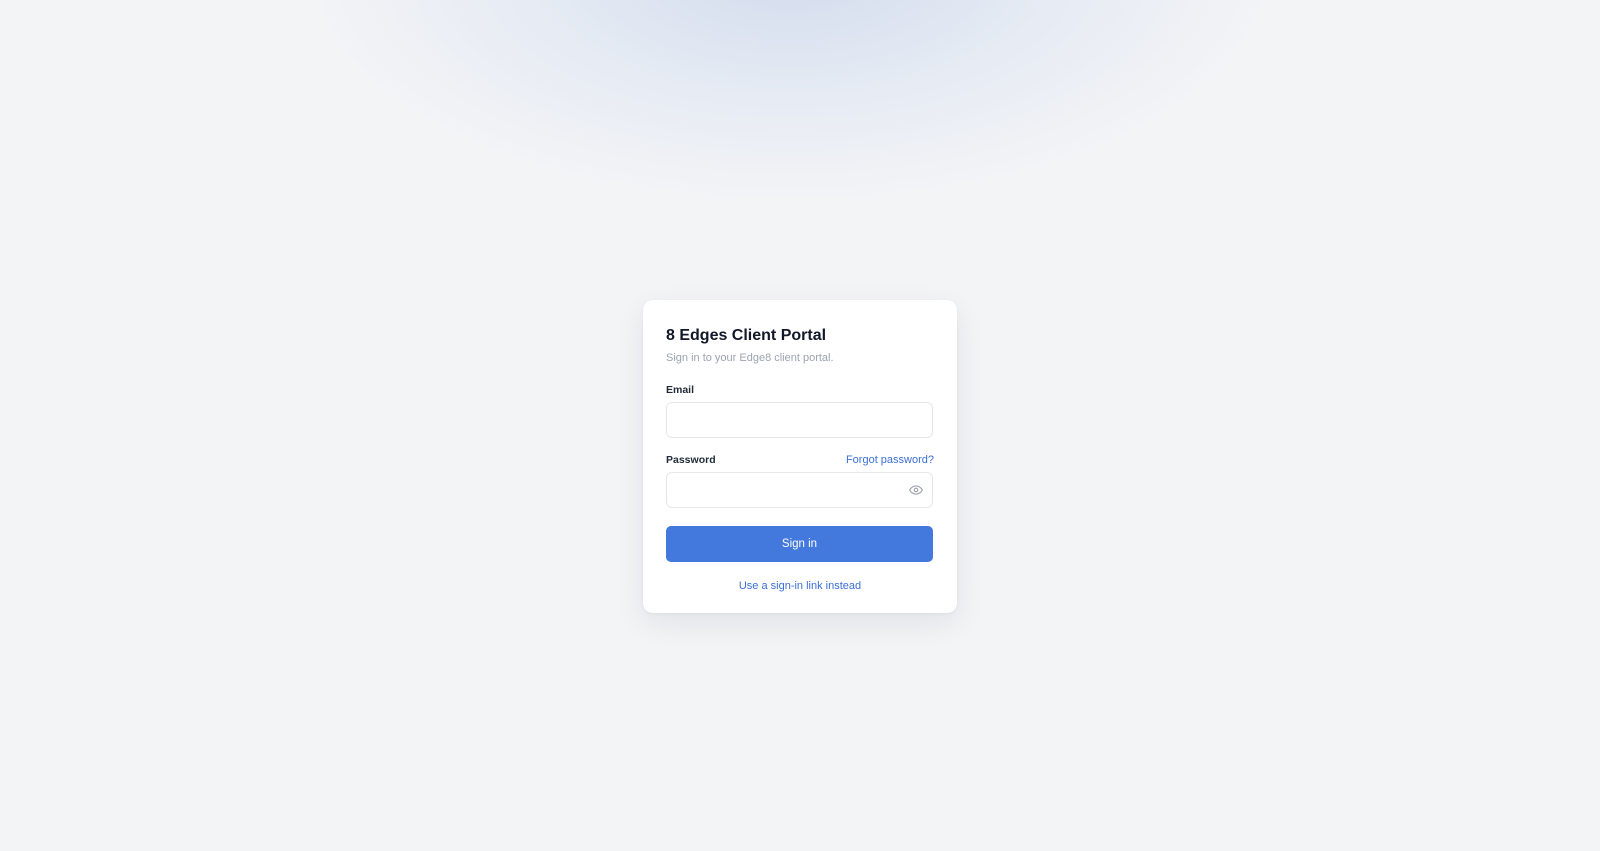  What do you see at coordinates (800, 390) in the screenshot?
I see `email-label-row: Email` at bounding box center [800, 390].